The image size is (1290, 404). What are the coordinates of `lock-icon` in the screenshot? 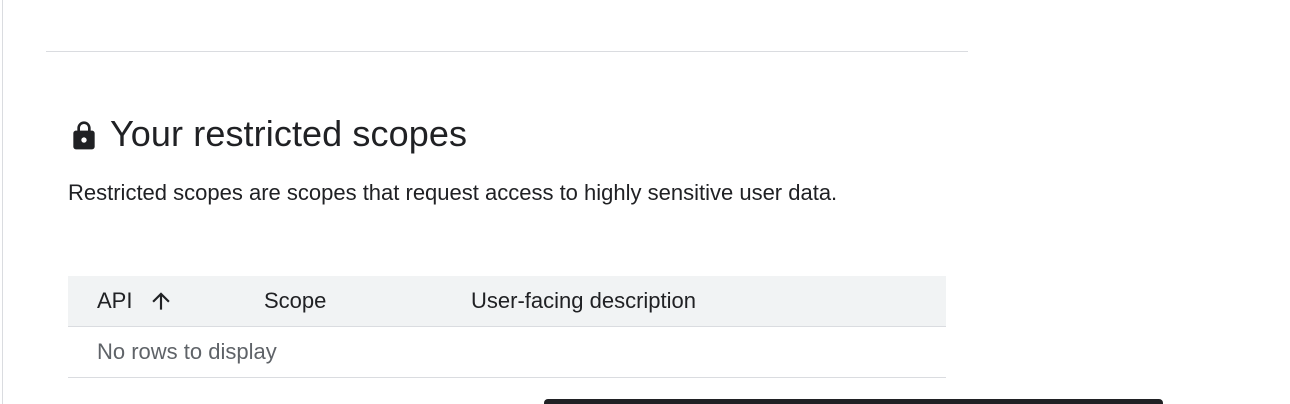 It's located at (84, 135).